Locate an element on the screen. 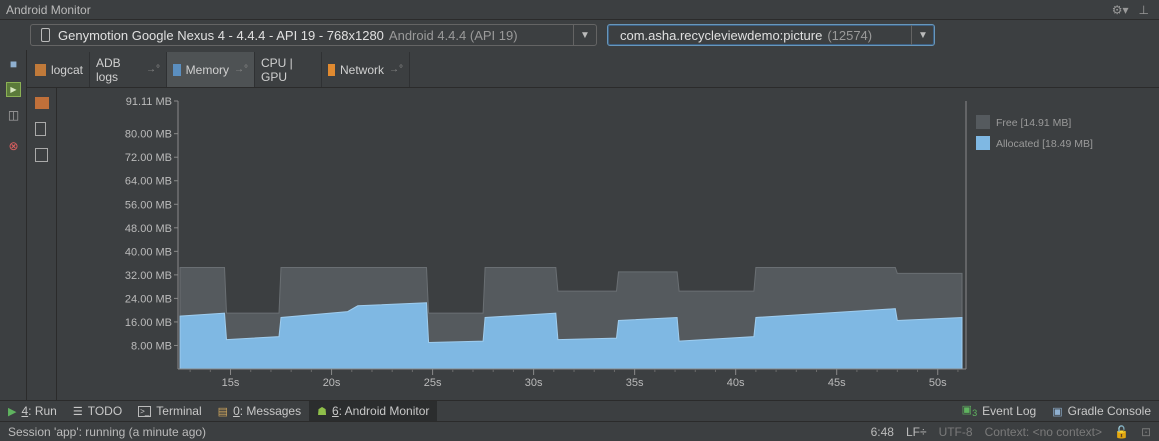 The height and width of the screenshot is (441, 1159). phone-icon is located at coordinates (45, 35).